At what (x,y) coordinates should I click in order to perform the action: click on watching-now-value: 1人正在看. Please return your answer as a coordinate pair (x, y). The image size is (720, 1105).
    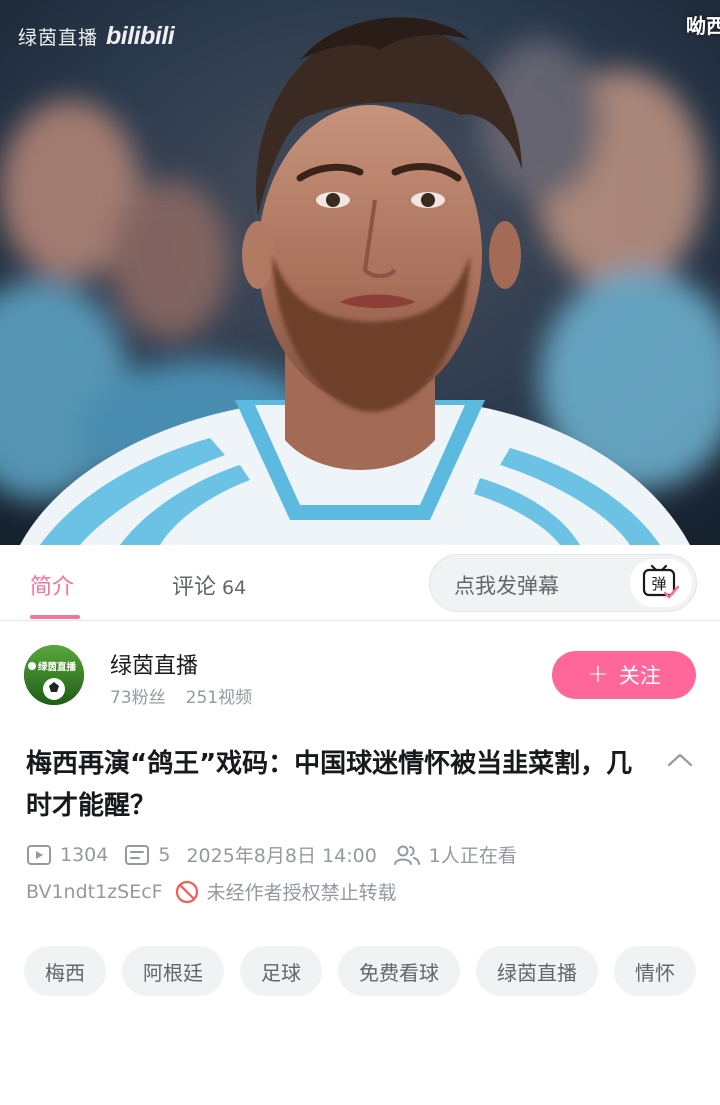
    Looking at the image, I should click on (472, 856).